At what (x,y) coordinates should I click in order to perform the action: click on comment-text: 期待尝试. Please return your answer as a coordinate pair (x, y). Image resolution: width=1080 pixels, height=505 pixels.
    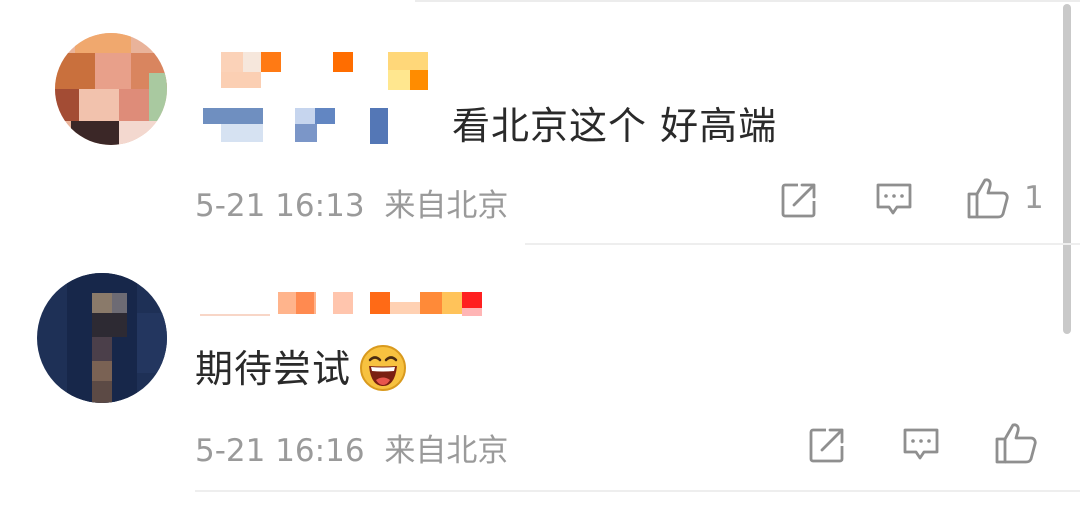
    Looking at the image, I should click on (301, 367).